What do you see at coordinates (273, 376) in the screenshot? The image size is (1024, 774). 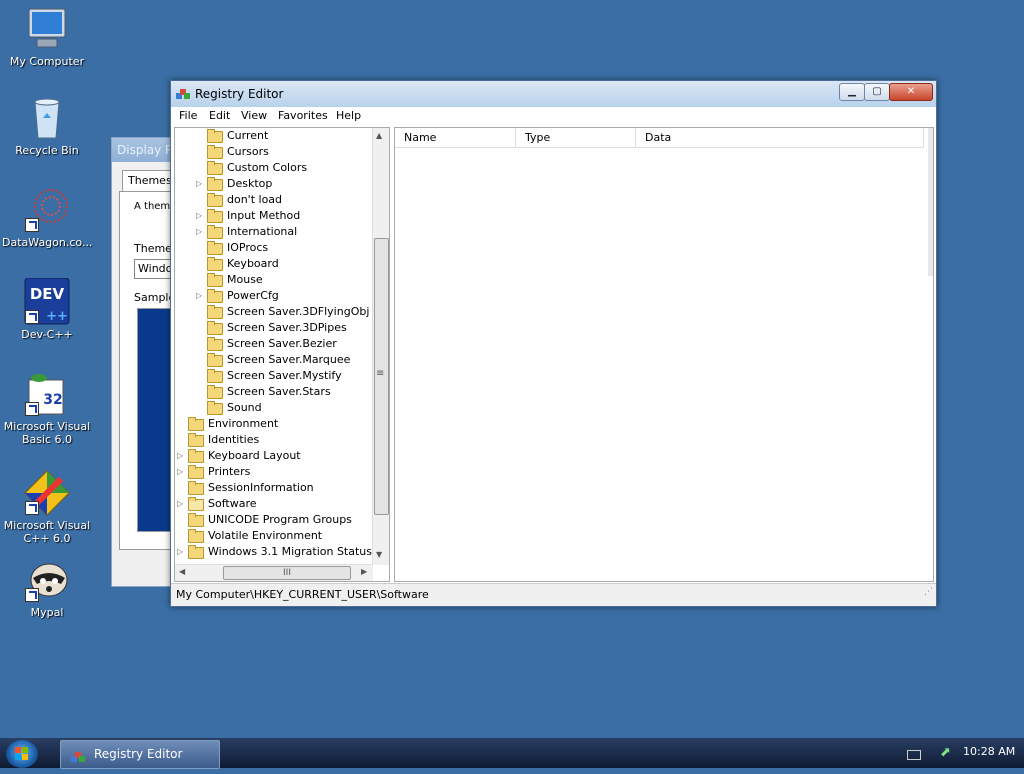 I see `tree-item: Screen Saver.Mystify` at bounding box center [273, 376].